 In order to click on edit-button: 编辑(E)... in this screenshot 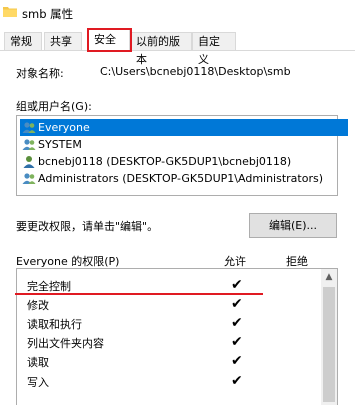, I will do `click(293, 225)`.